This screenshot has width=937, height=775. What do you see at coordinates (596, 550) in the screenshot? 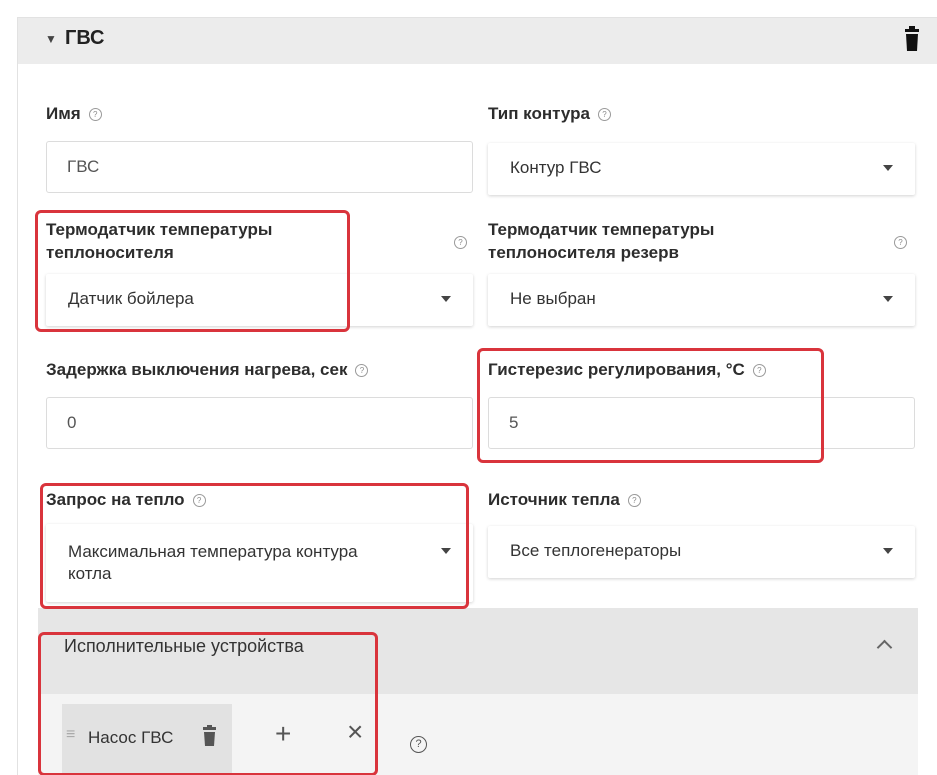
I see `heat-source-value: Все теплогенераторы` at bounding box center [596, 550].